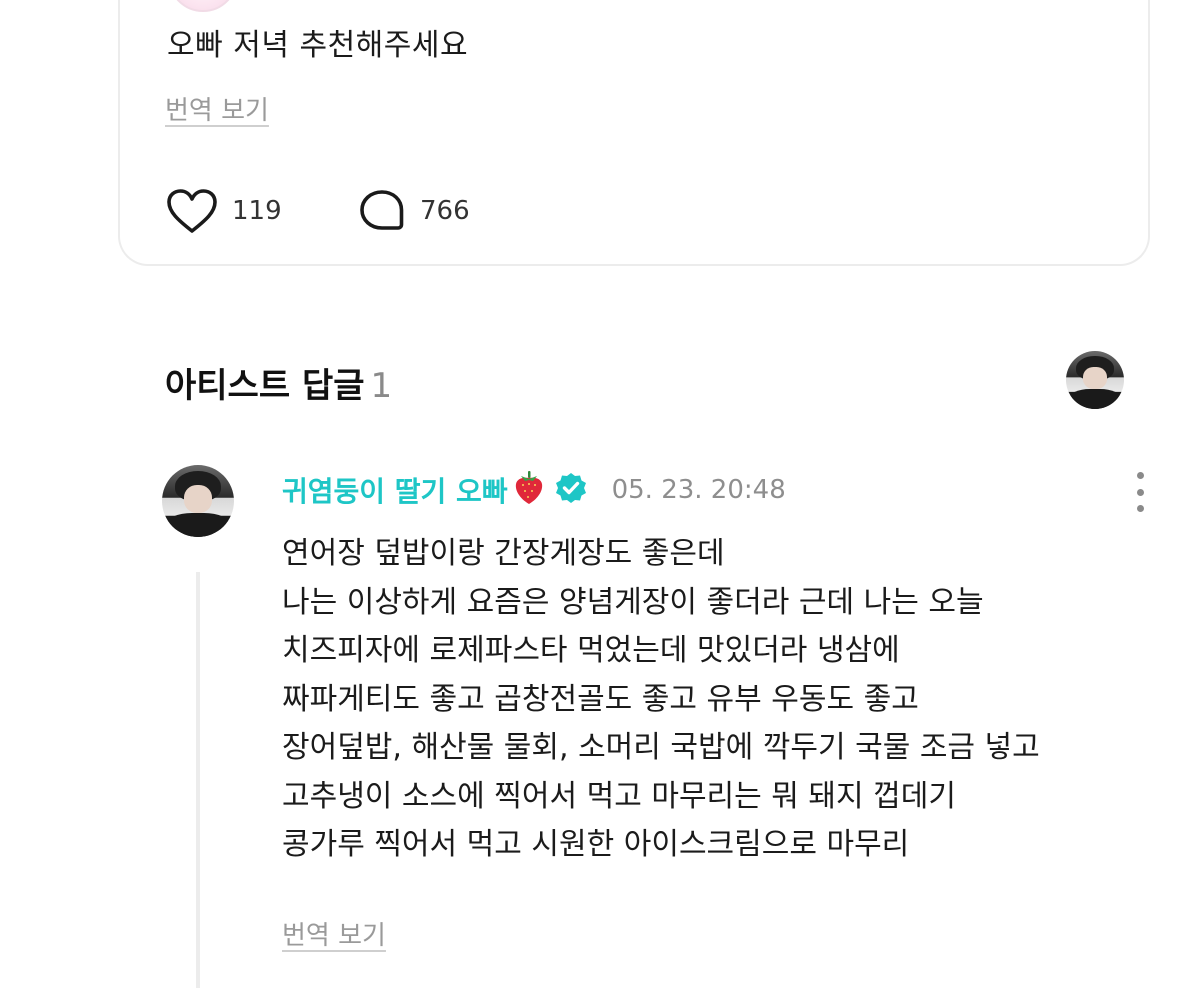 Image resolution: width=1200 pixels, height=988 pixels. What do you see at coordinates (591, 650) in the screenshot?
I see `reply-line: 치즈피자에 로제파스타 먹었는데 맛있더라 냉삼에` at bounding box center [591, 650].